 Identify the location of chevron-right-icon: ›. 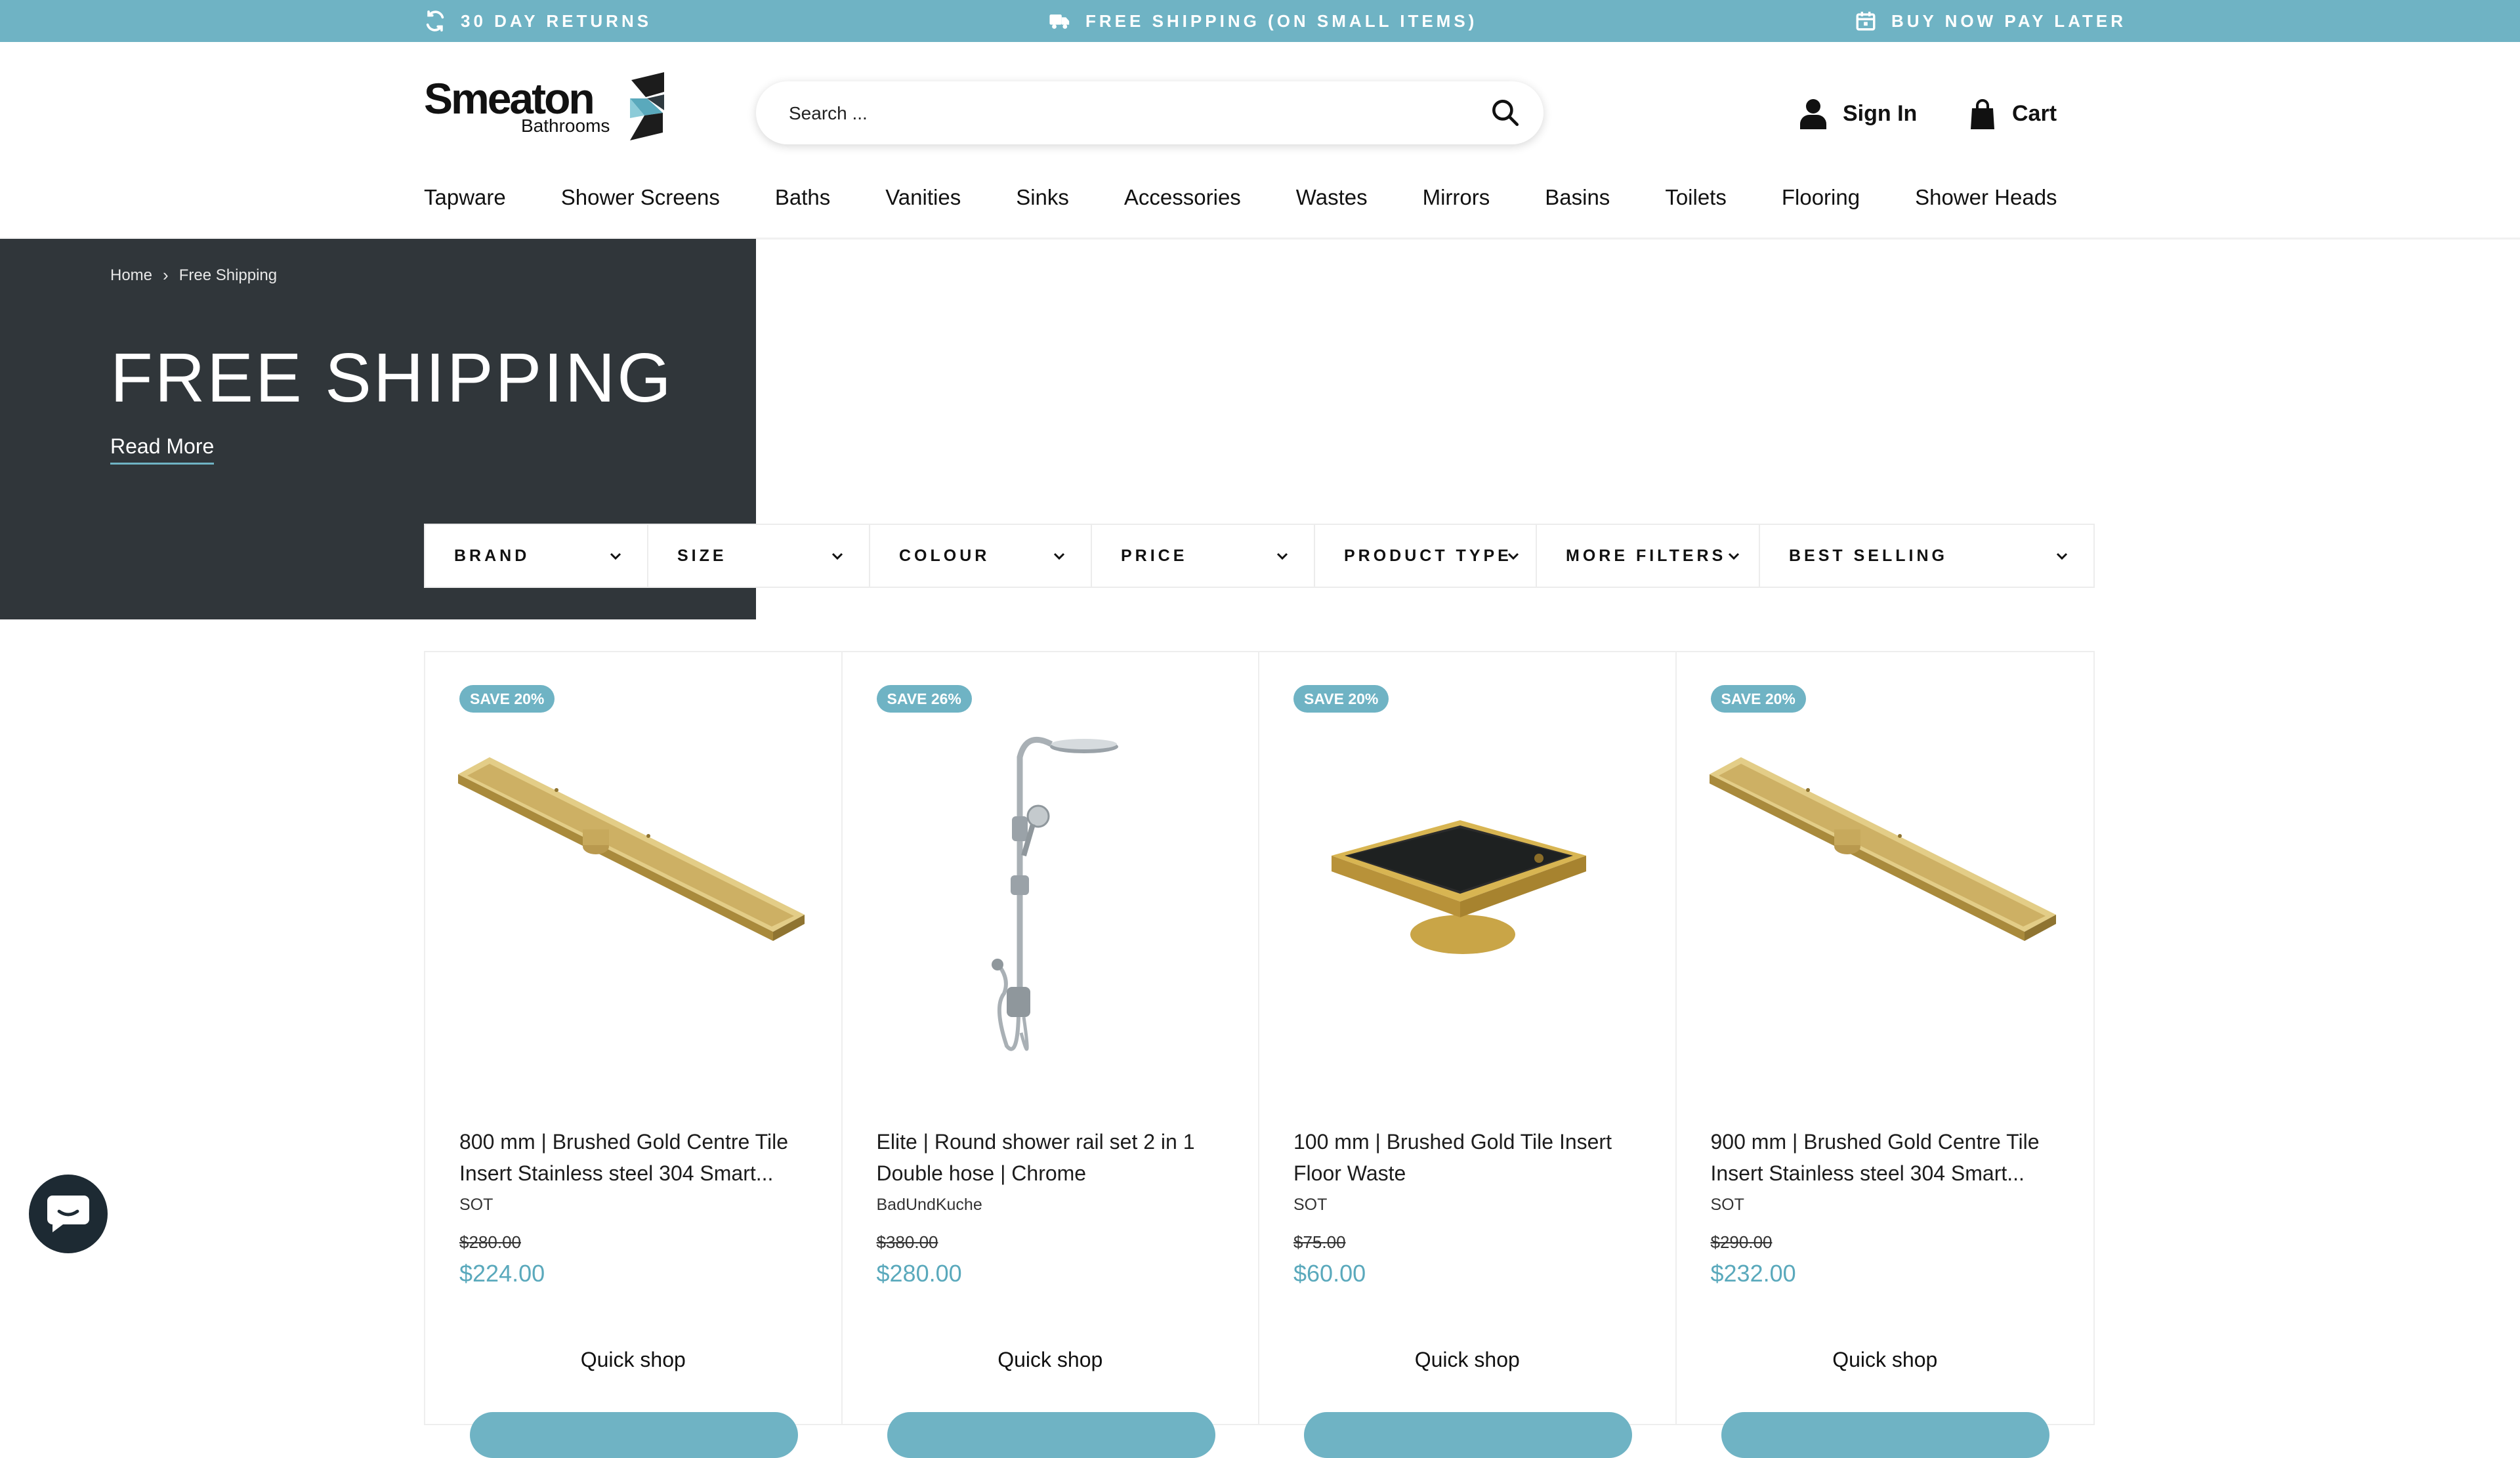
(166, 275).